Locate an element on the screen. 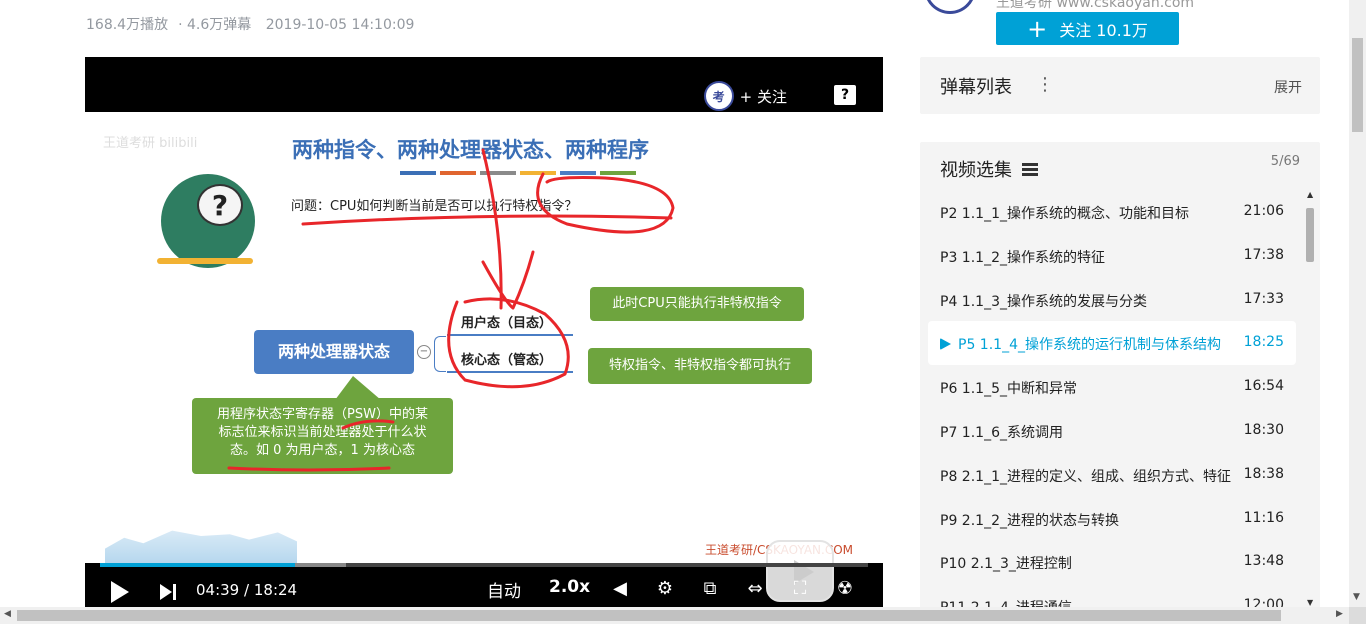 The image size is (1366, 624). quality-selector: 自动 is located at coordinates (504, 589).